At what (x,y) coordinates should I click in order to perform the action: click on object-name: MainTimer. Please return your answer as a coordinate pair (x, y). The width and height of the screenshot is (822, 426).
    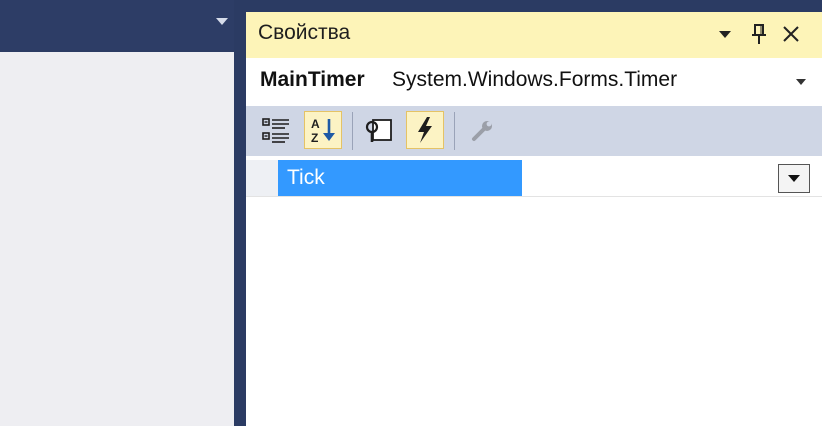
    Looking at the image, I should click on (312, 79).